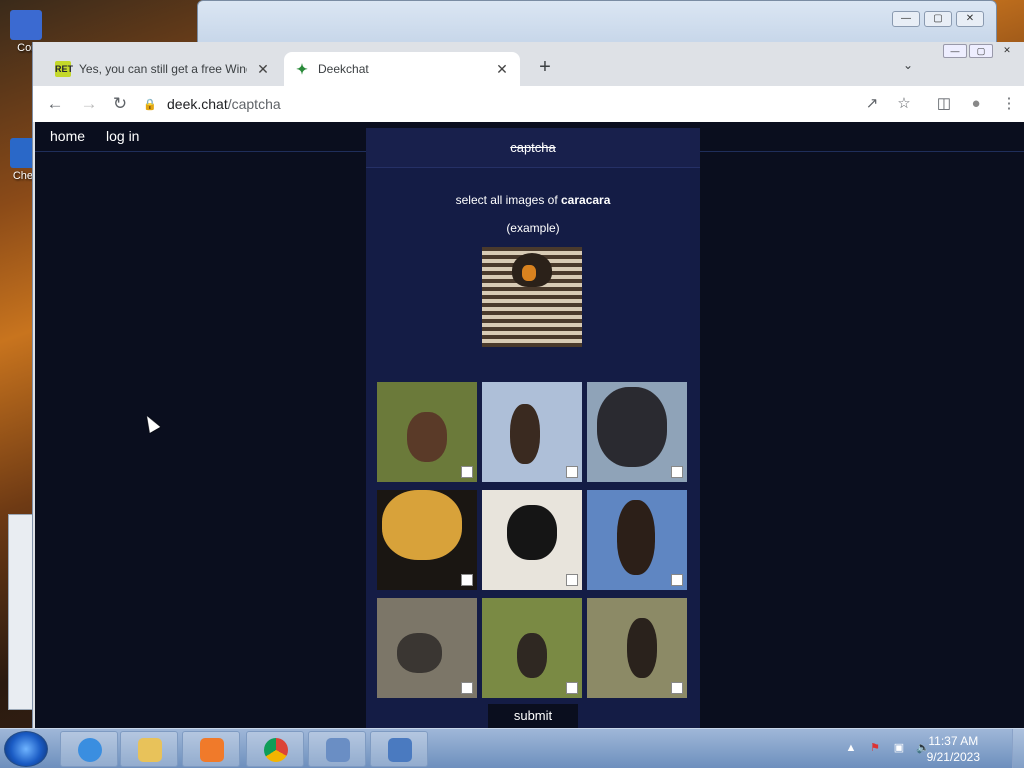 Image resolution: width=1024 pixels, height=768 pixels. I want to click on network-icon: ▣, so click(899, 748).